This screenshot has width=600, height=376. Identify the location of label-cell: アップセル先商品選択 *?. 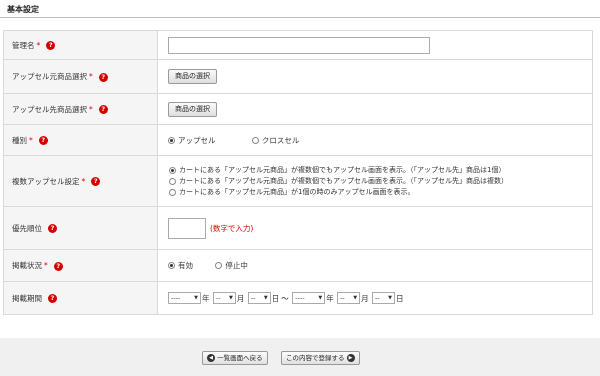
(80, 109).